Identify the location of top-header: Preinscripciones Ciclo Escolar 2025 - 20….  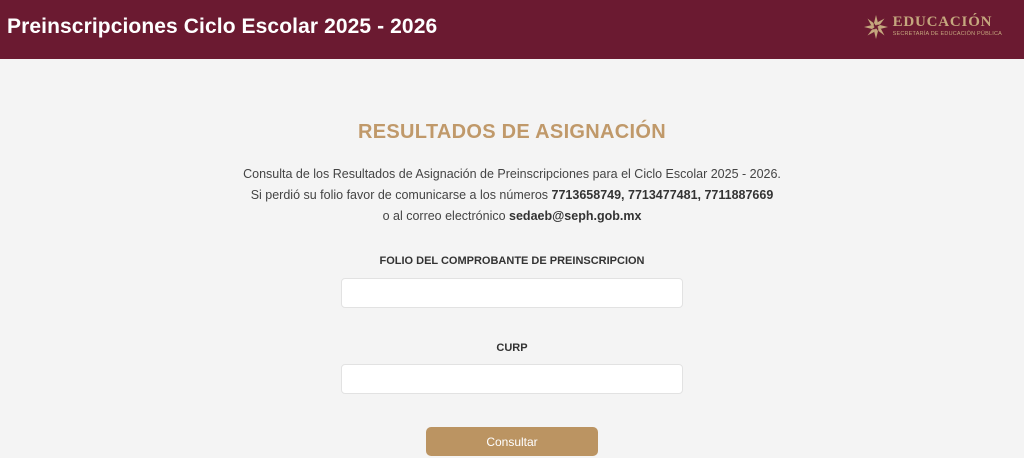
(512, 29).